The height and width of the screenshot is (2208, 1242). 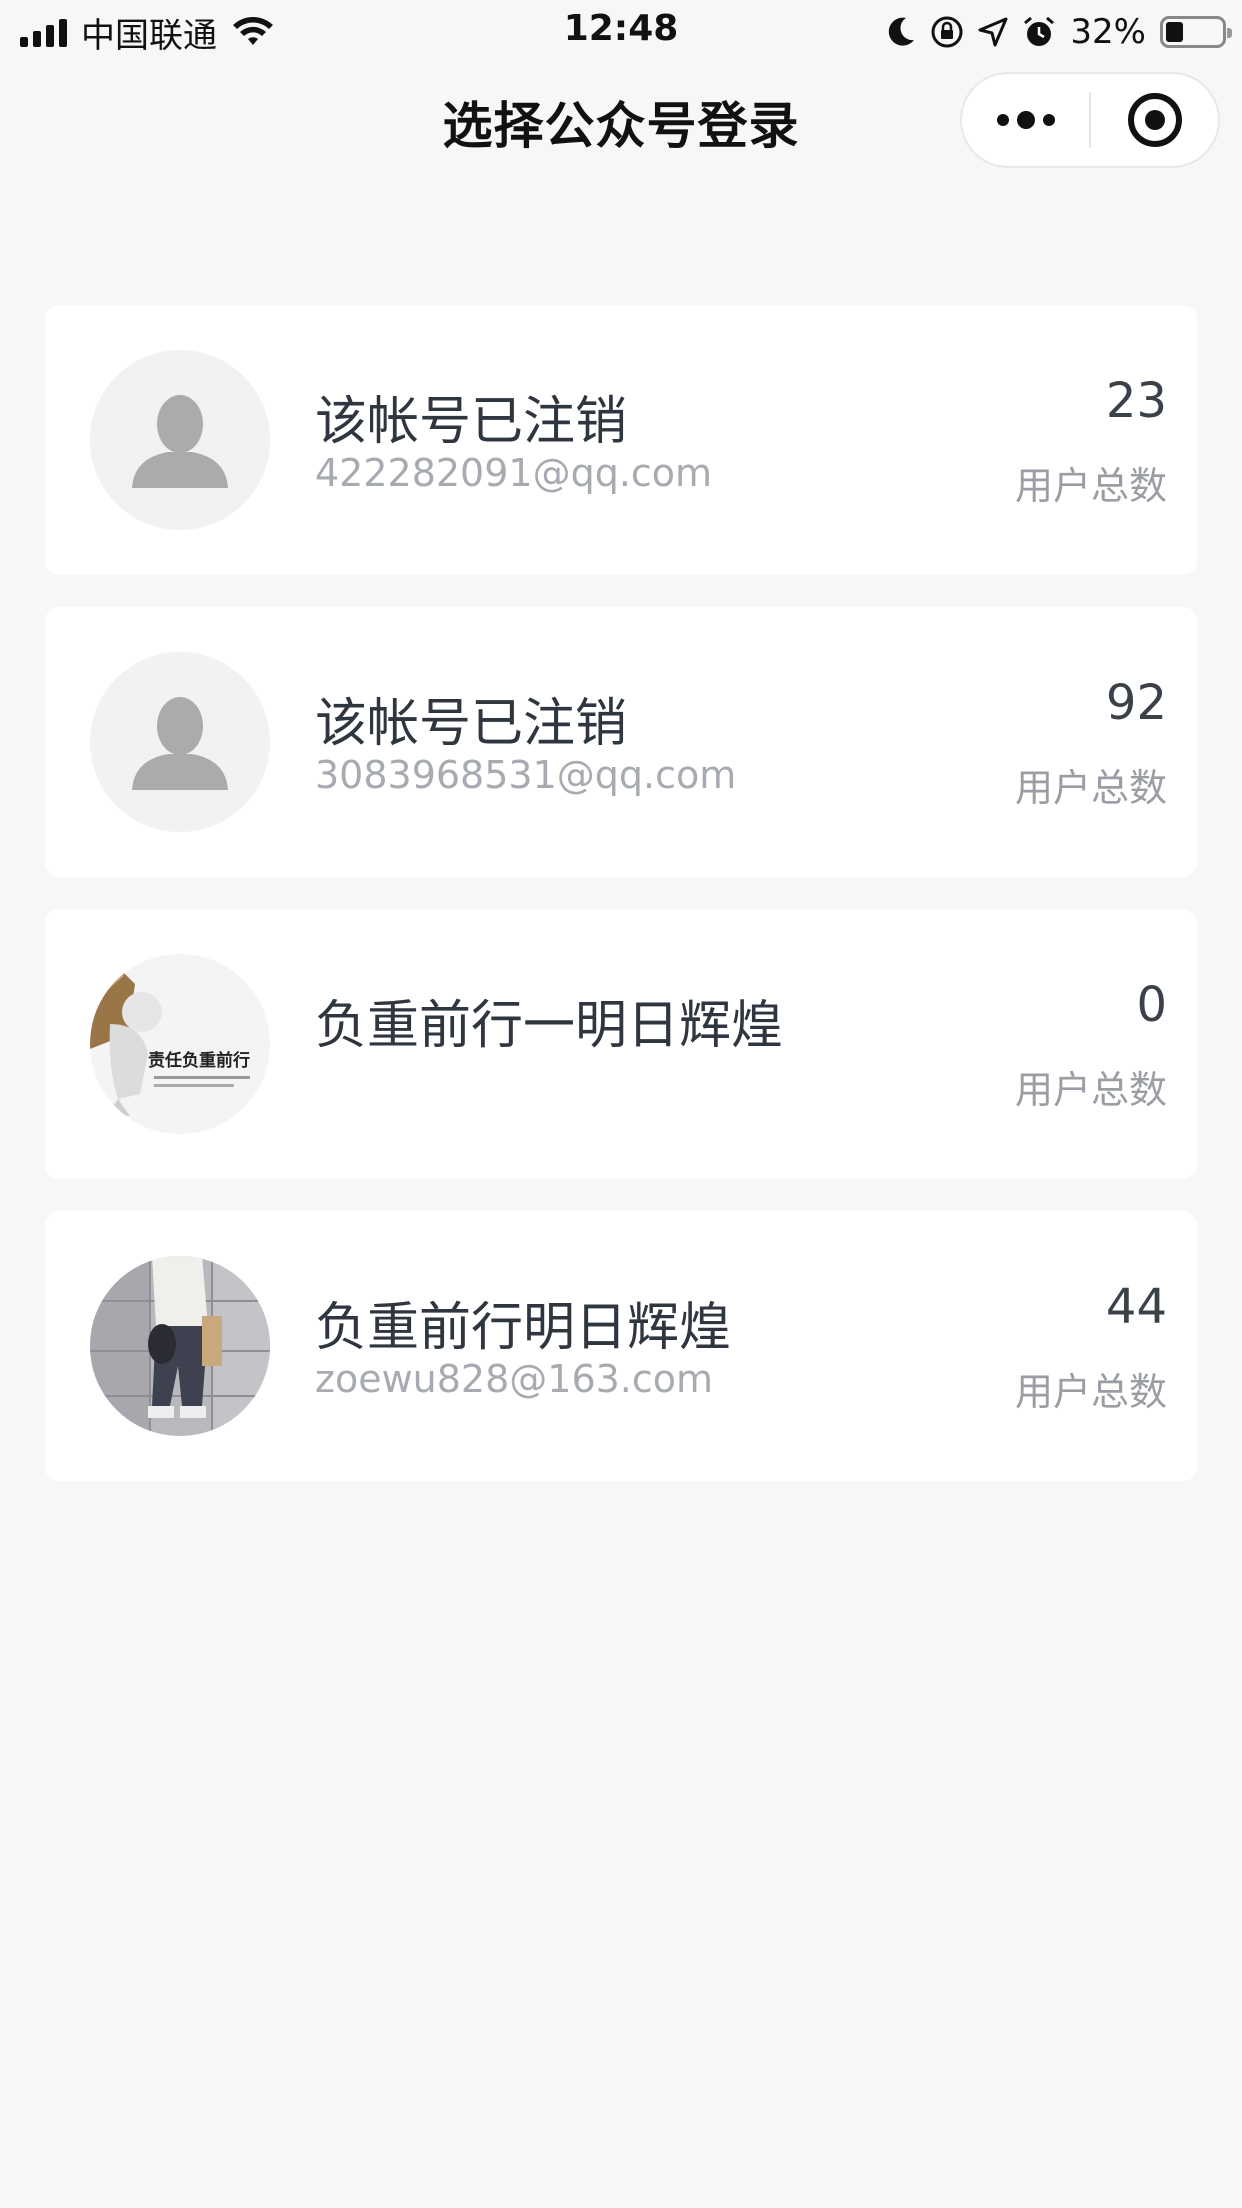 I want to click on close-target-icon, so click(x=1154, y=120).